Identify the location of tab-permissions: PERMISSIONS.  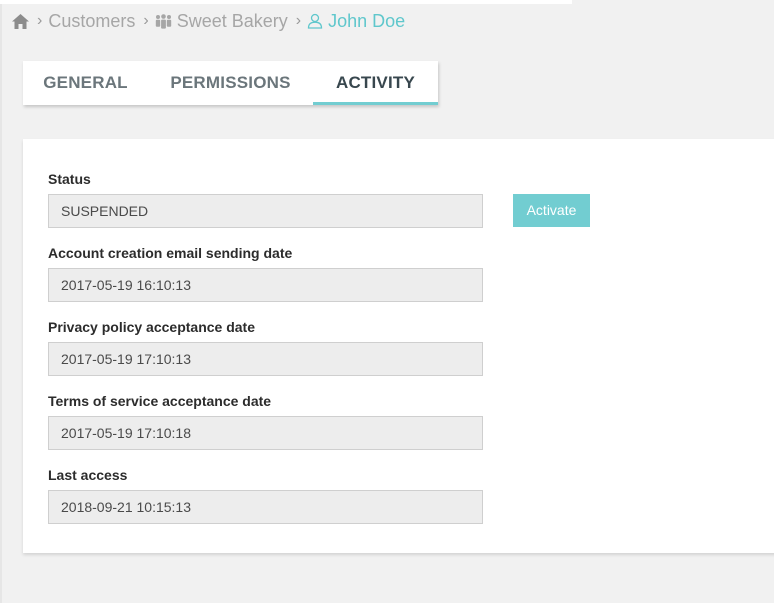
(230, 83).